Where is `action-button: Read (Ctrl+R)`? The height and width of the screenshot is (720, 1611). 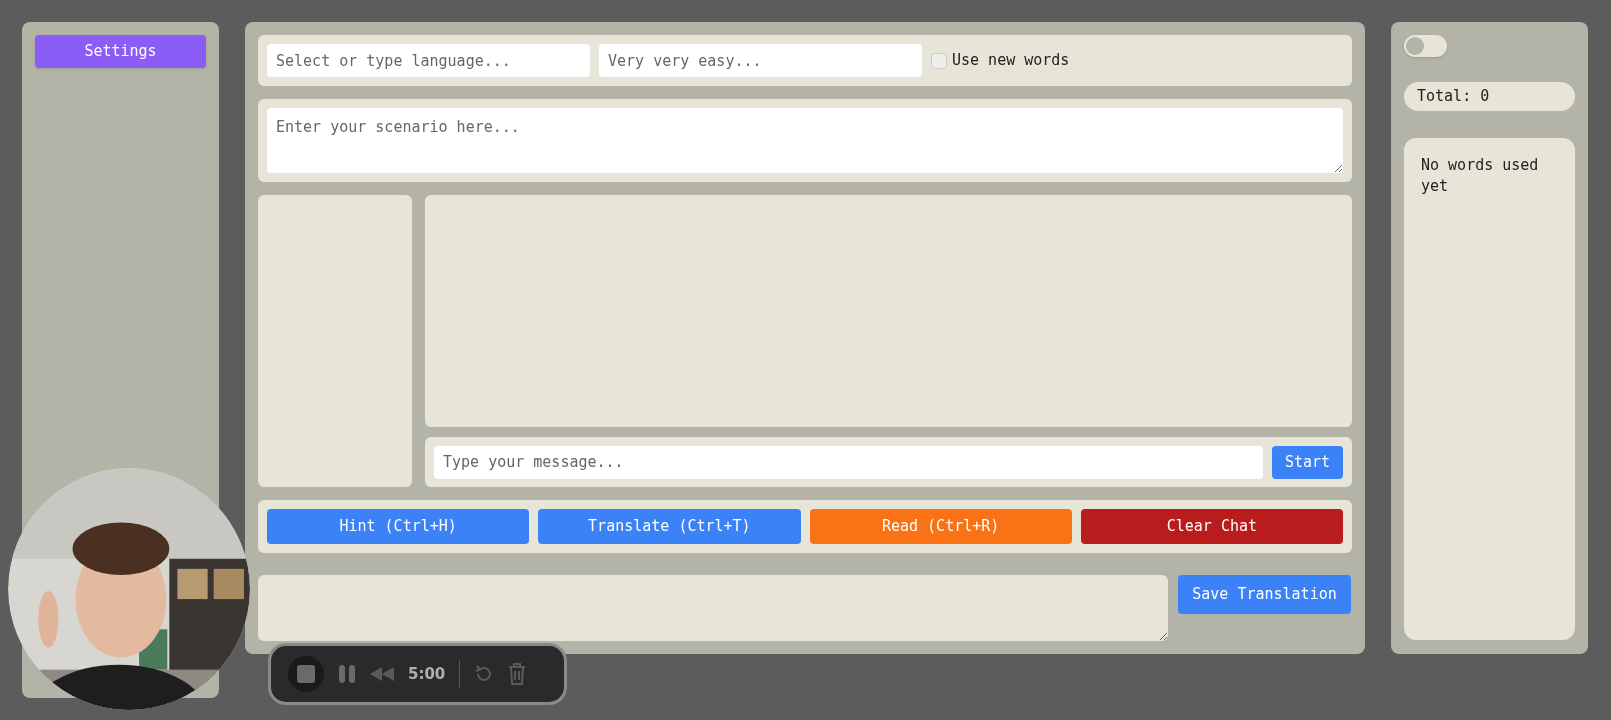 action-button: Read (Ctrl+R) is located at coordinates (940, 526).